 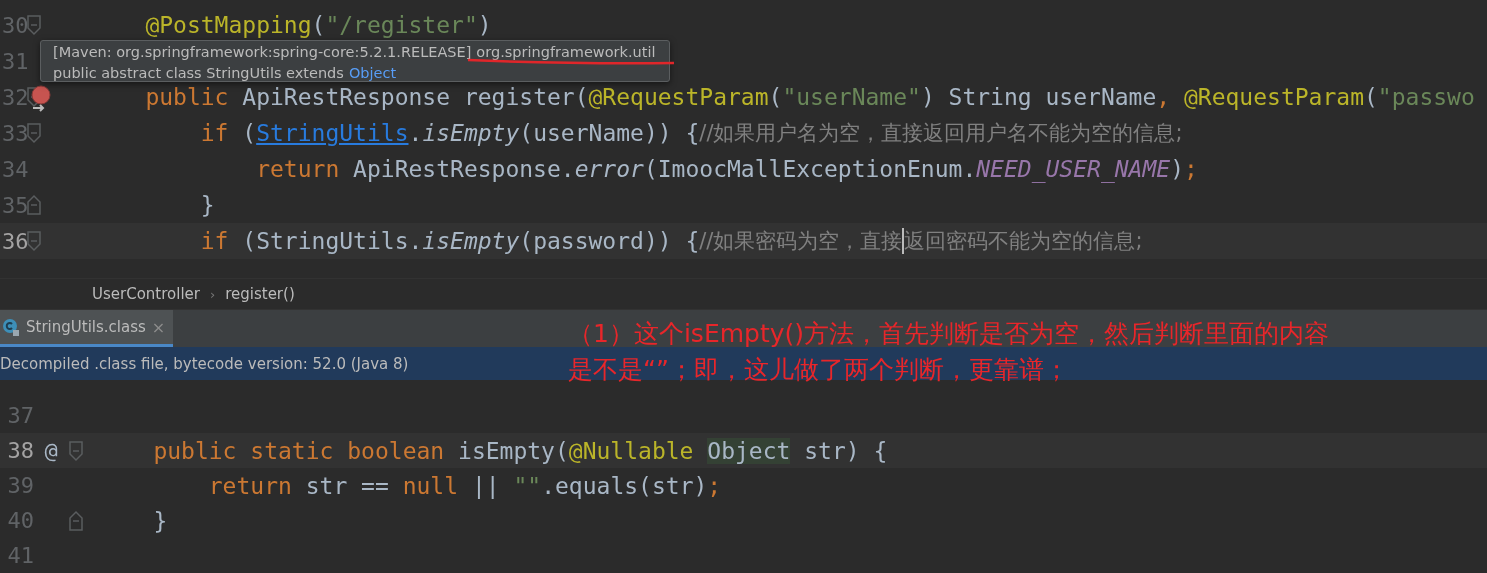 What do you see at coordinates (11, 327) in the screenshot?
I see `class-file-icon` at bounding box center [11, 327].